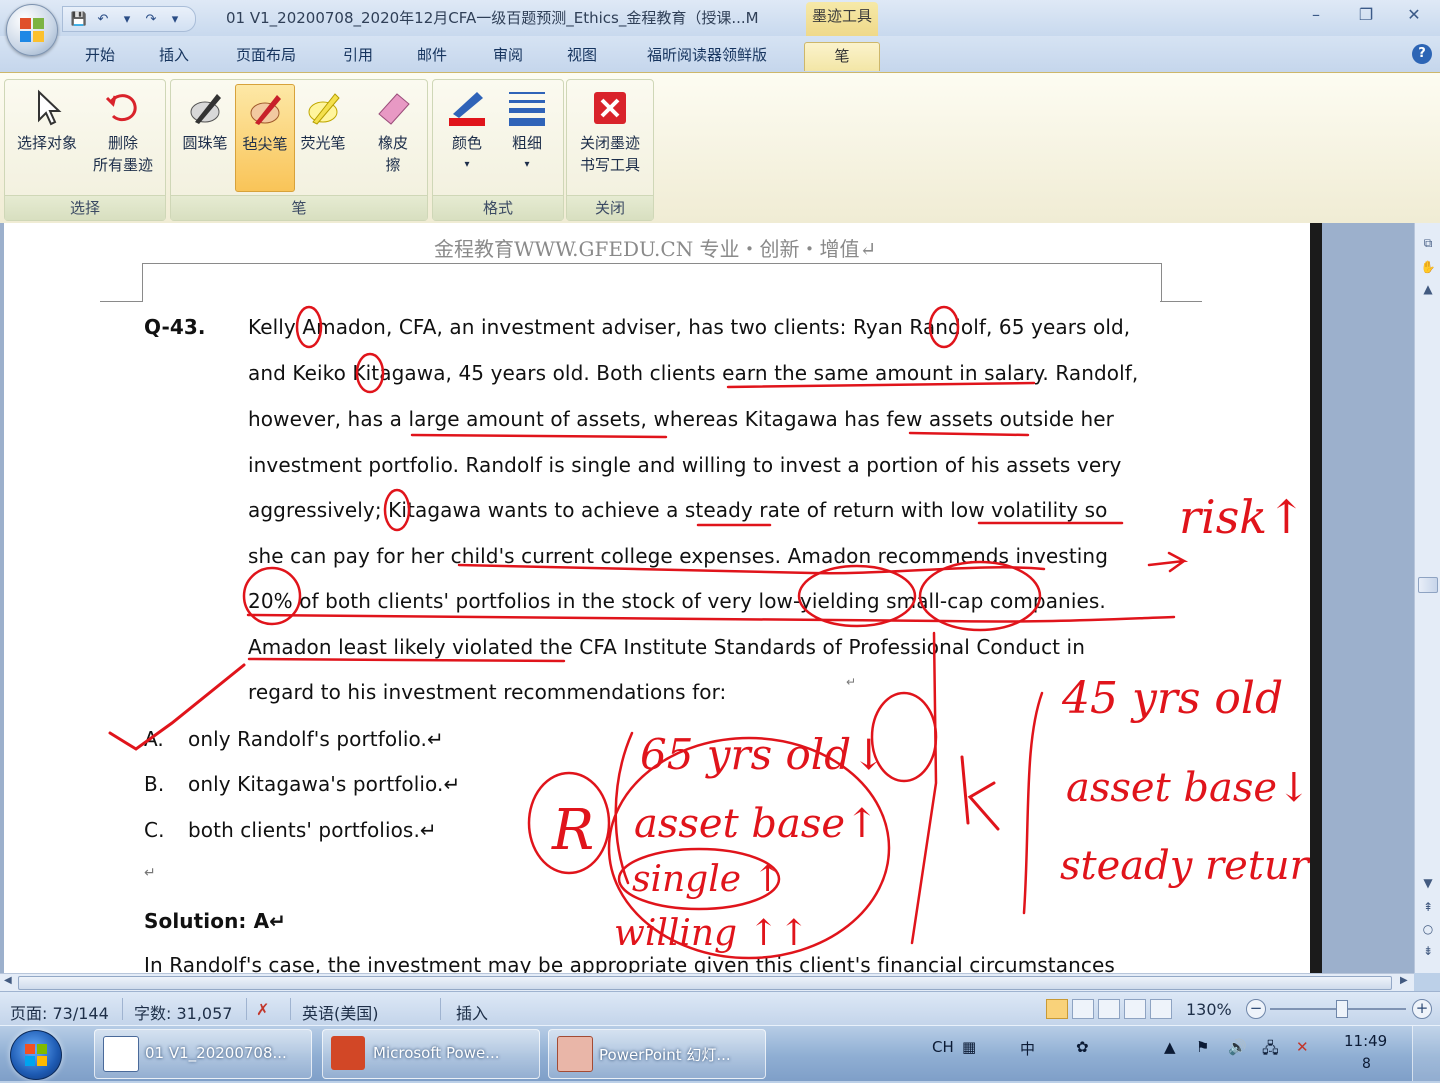 This screenshot has width=1440, height=1083. I want to click on slideshow-icon, so click(575, 1054).